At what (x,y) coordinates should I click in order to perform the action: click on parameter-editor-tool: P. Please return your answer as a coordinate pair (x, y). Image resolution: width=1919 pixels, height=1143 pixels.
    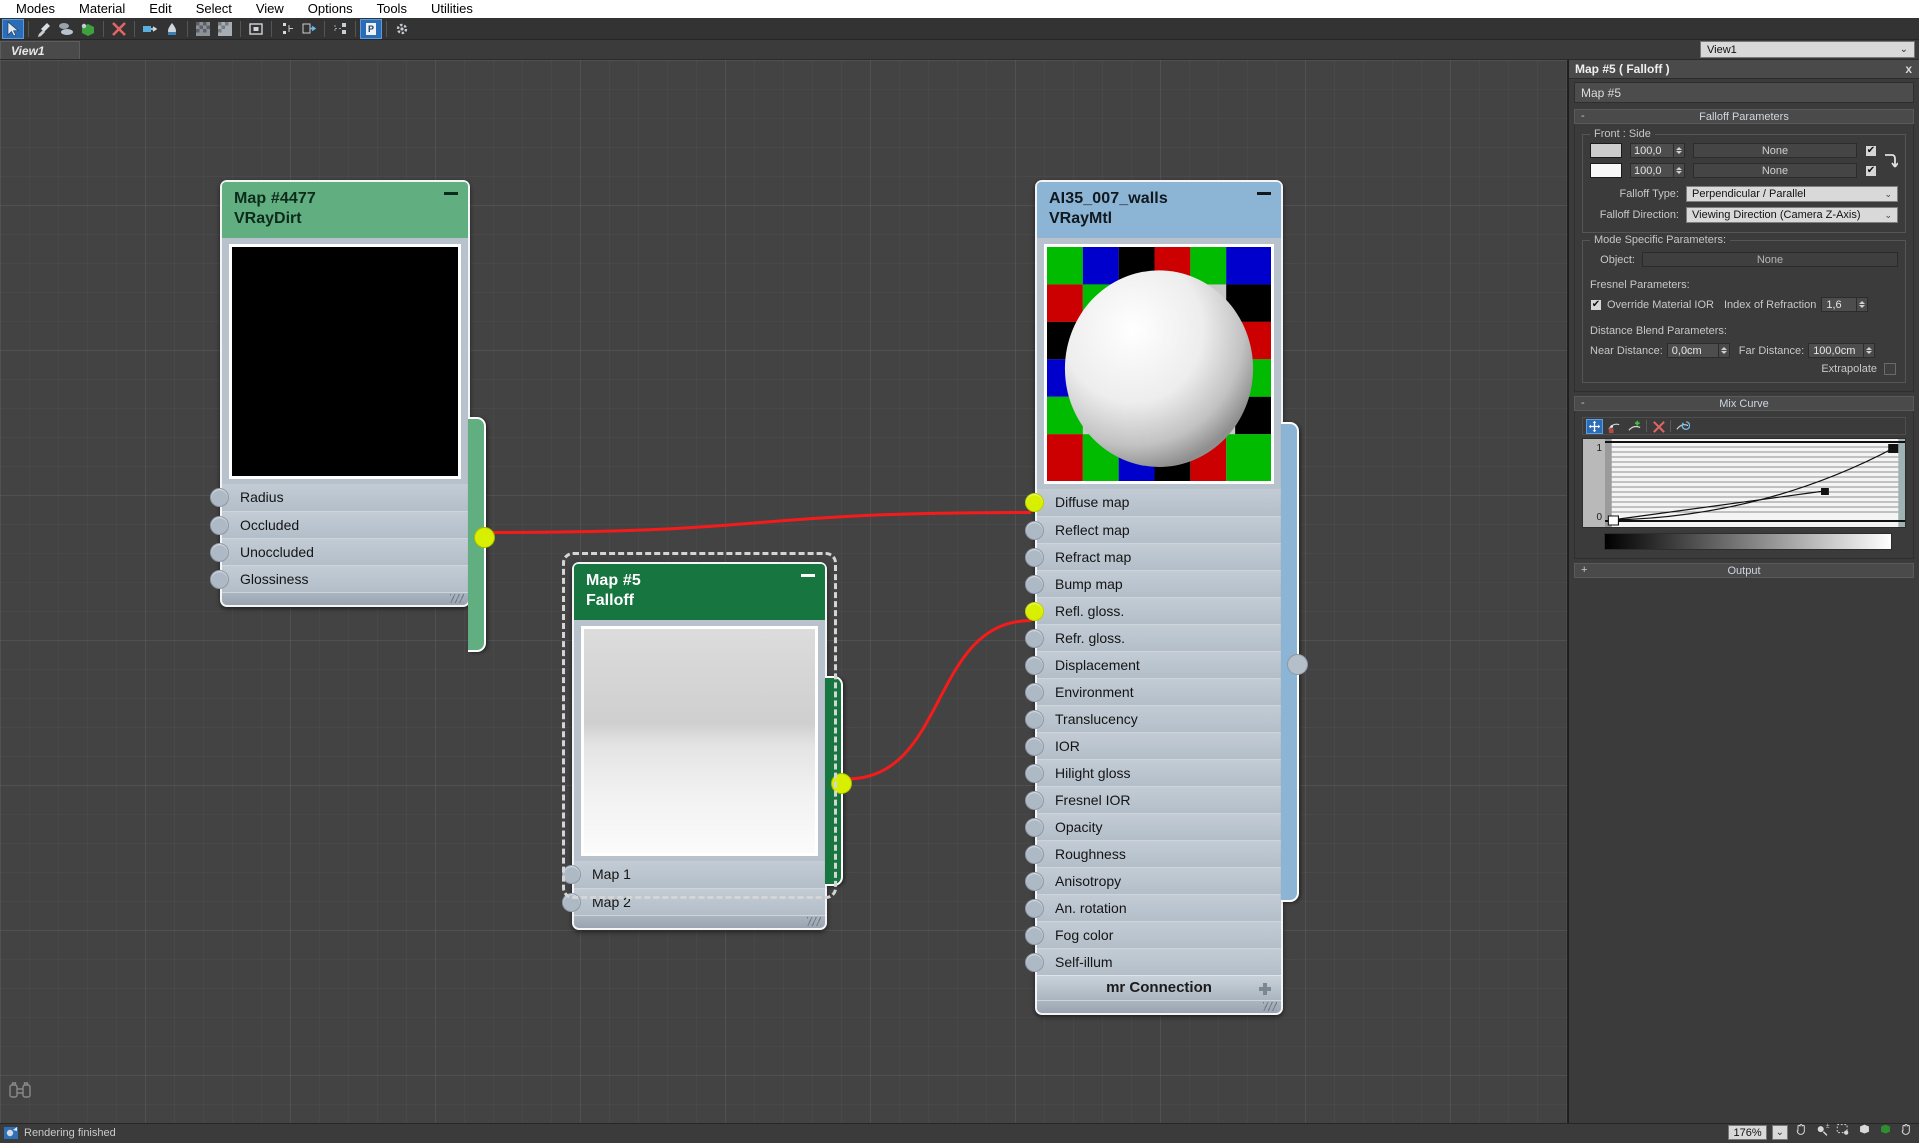
    Looking at the image, I should click on (371, 29).